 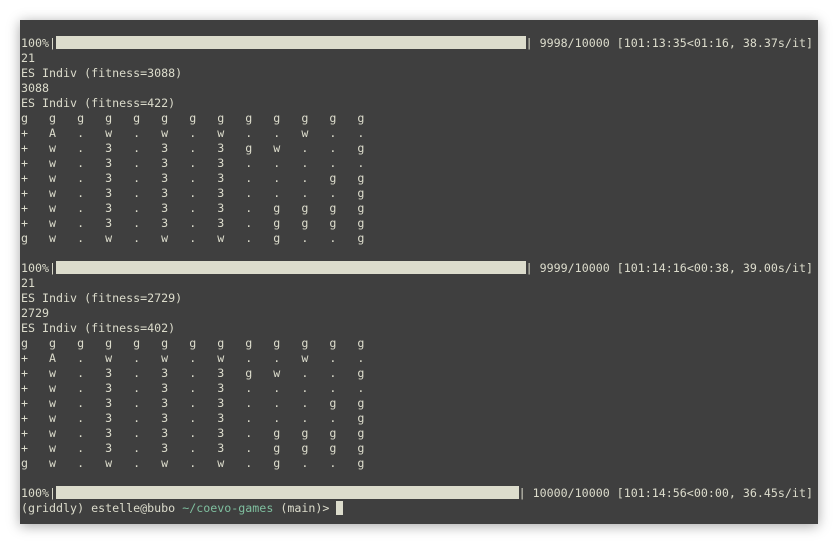 I want to click on output-line: ES Indiv (fitness=422), so click(x=98, y=103).